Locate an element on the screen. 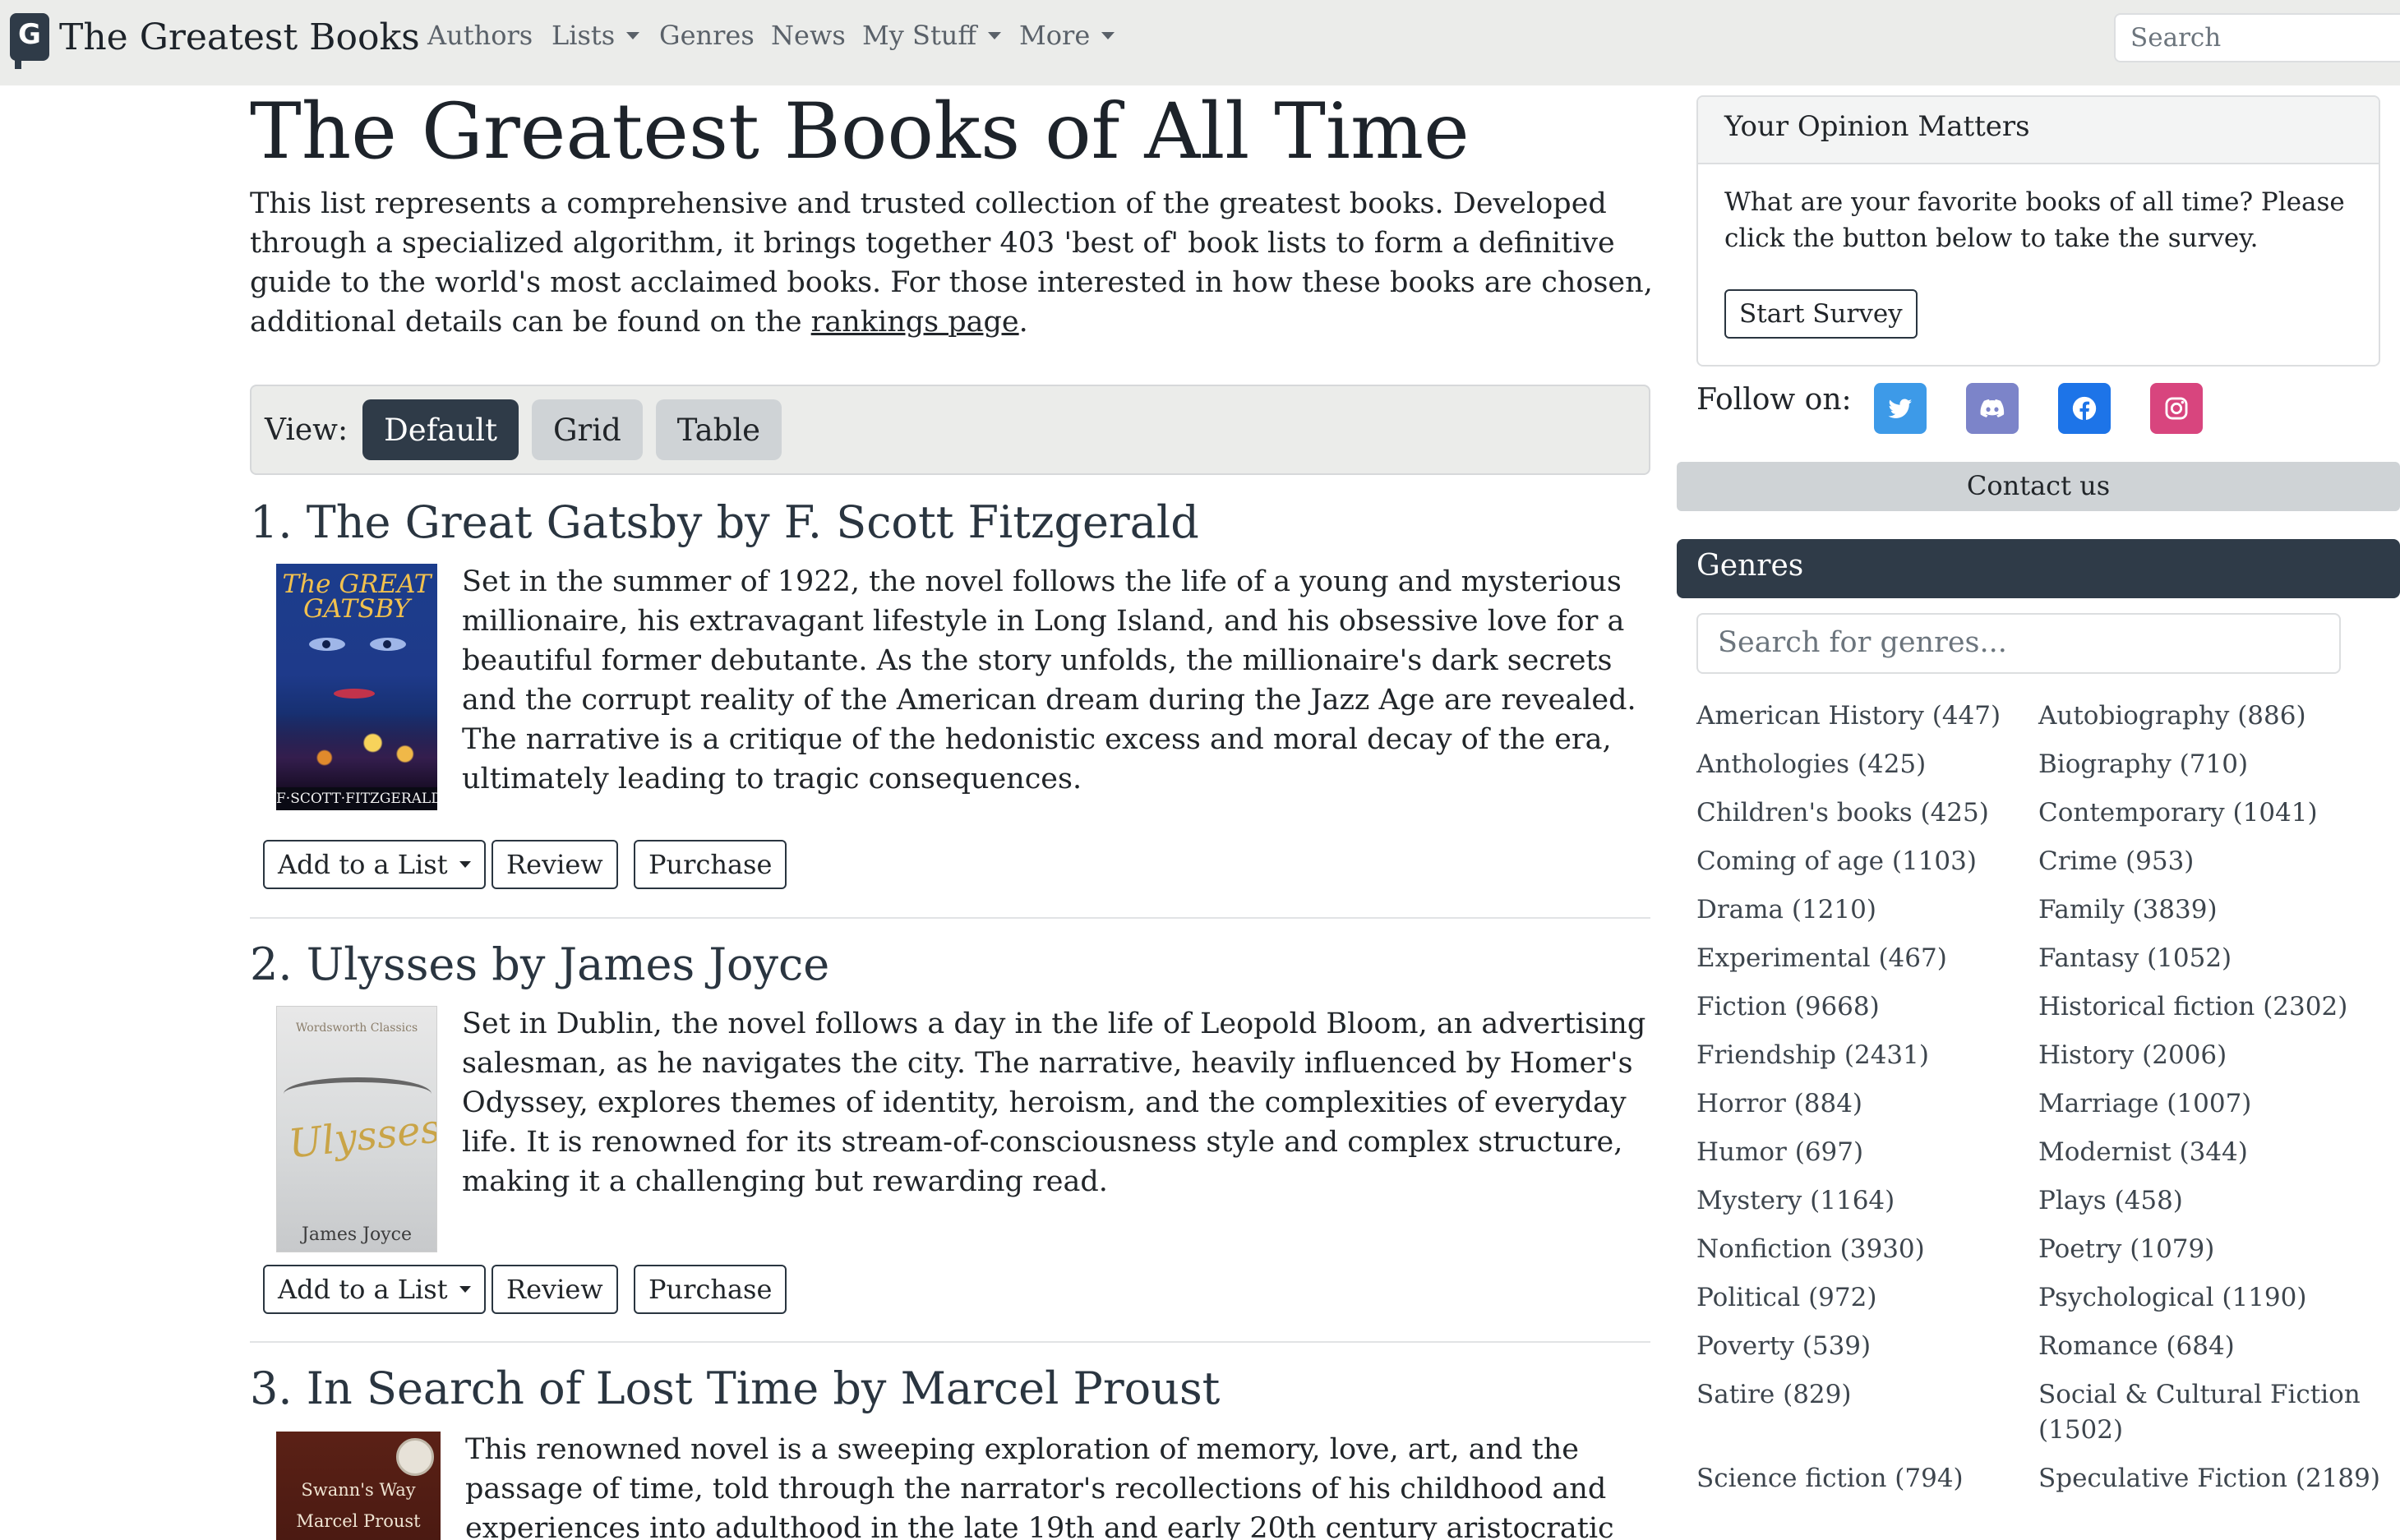 The image size is (2400, 1540). genre-link: Family (3839) is located at coordinates (2212, 910).